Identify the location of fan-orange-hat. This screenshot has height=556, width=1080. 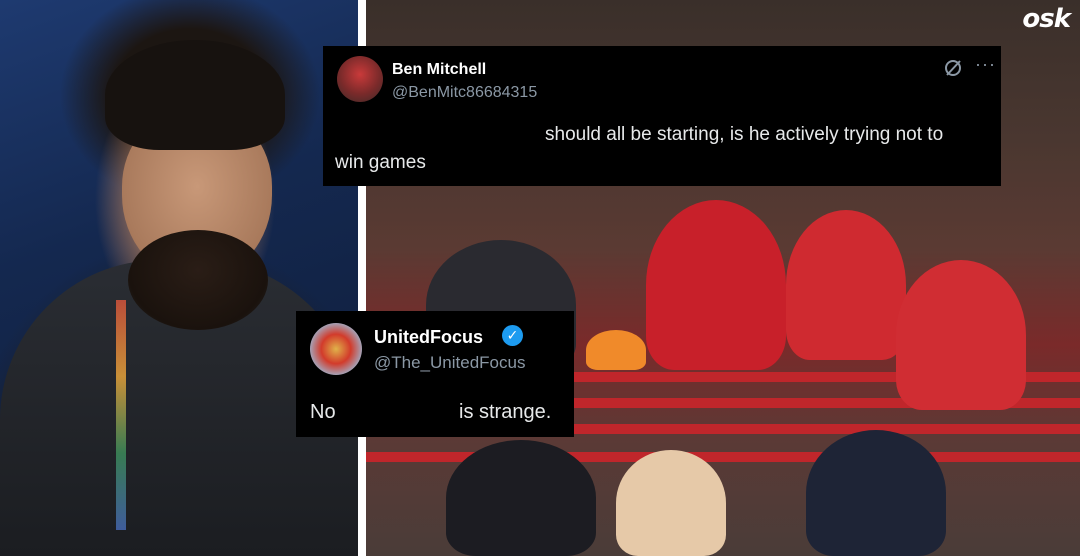
(616, 350).